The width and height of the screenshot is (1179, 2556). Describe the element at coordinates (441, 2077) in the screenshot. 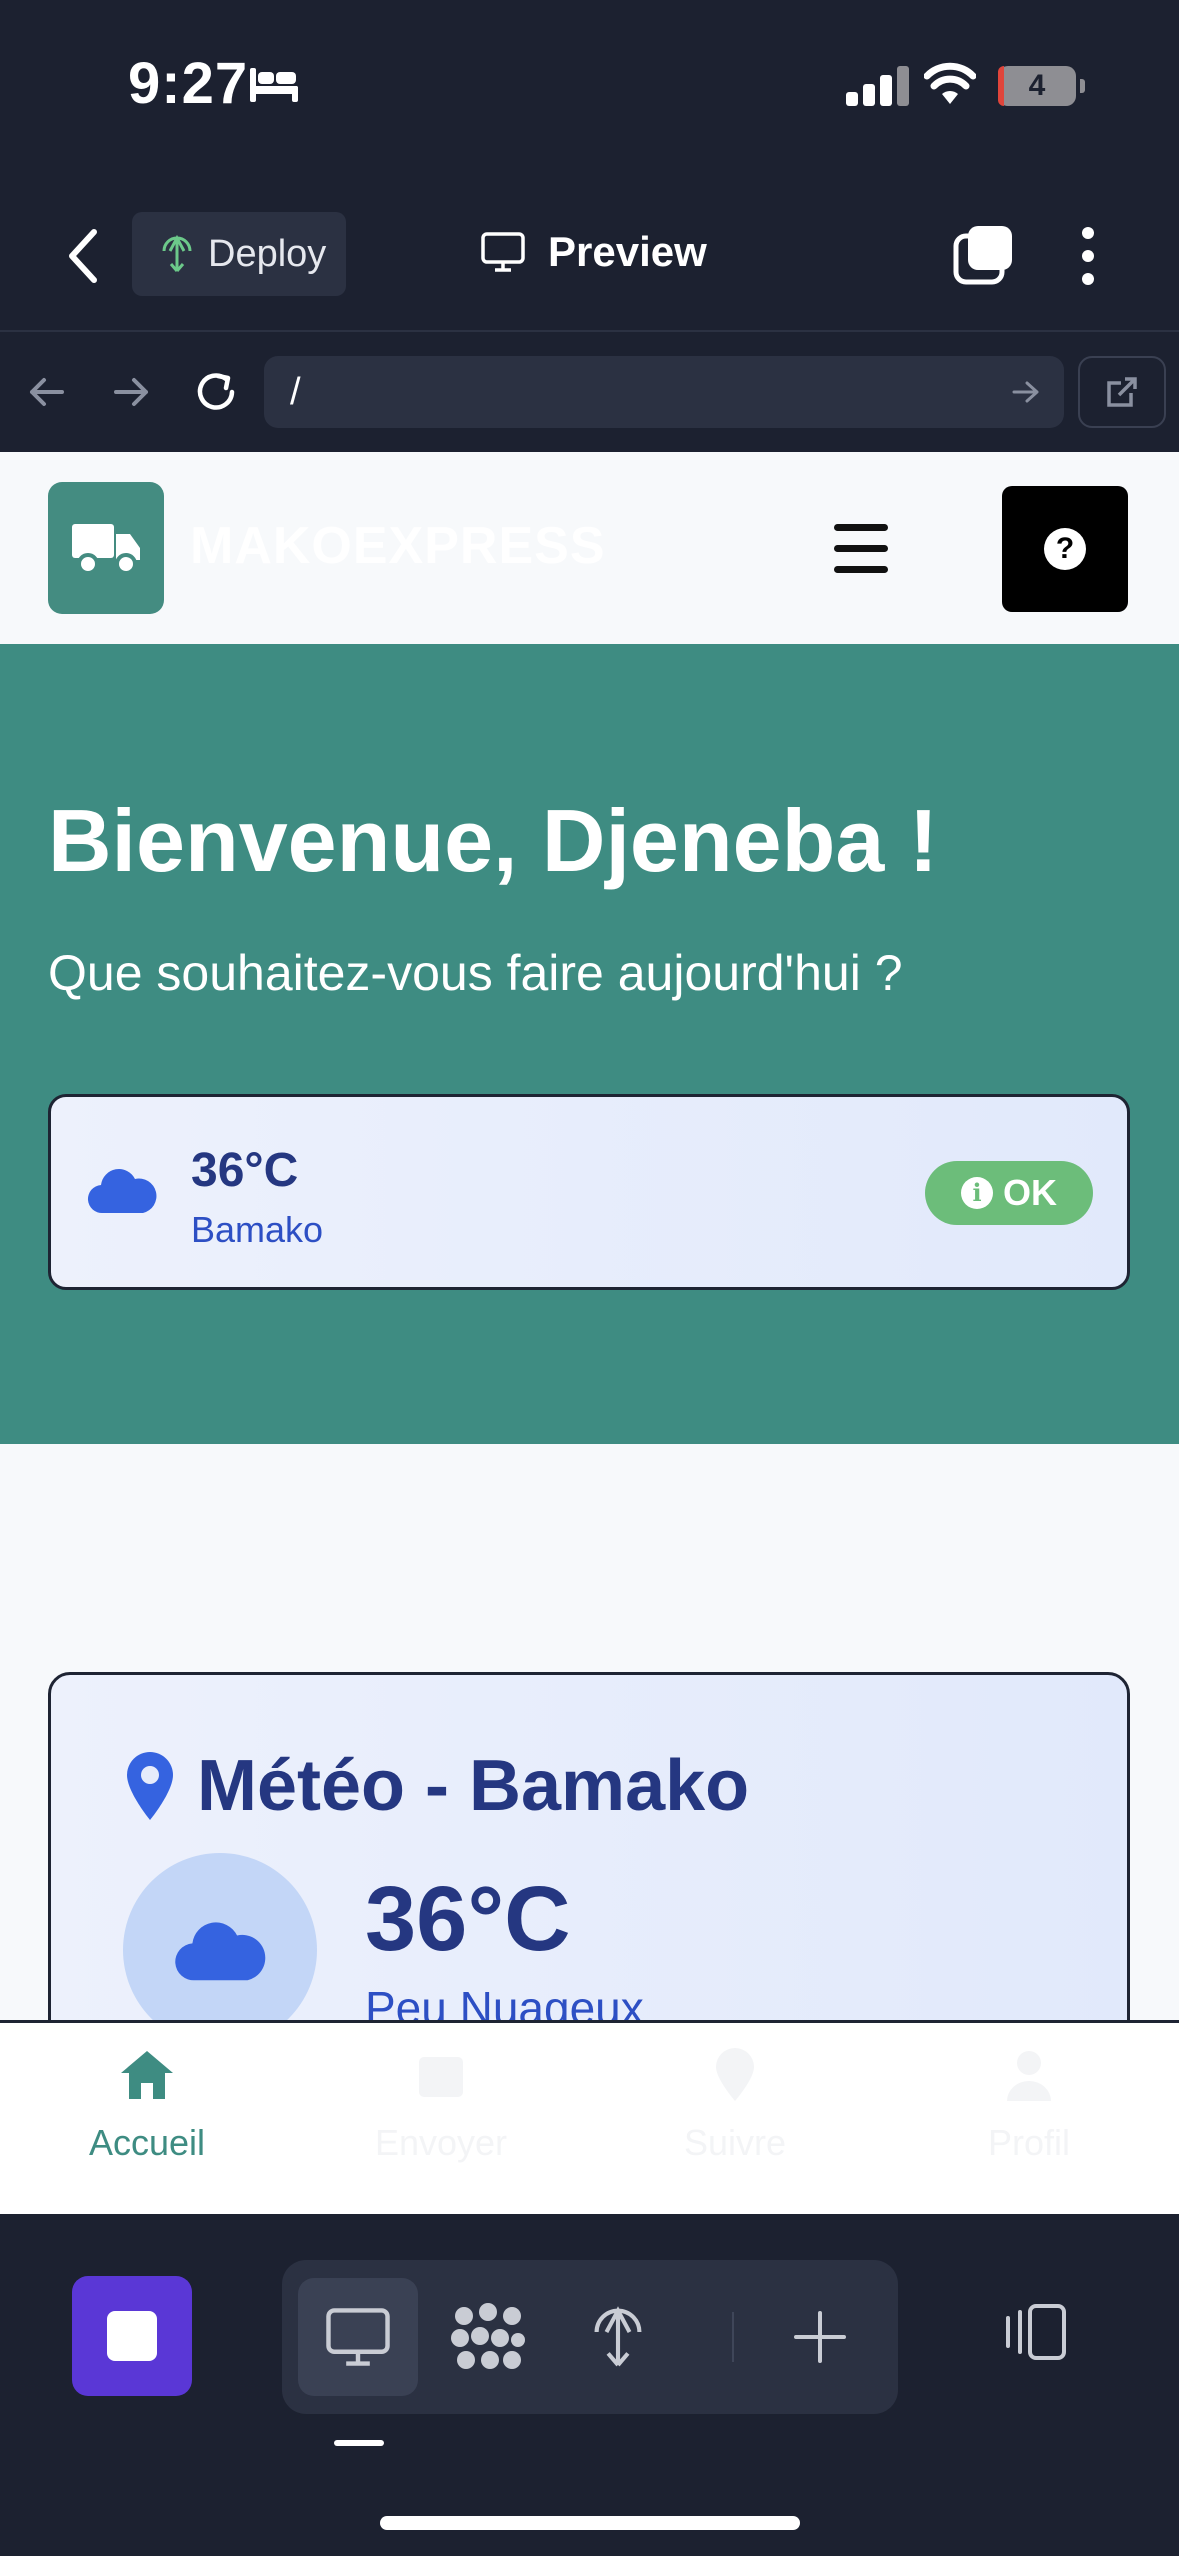

I see `package-icon` at that location.